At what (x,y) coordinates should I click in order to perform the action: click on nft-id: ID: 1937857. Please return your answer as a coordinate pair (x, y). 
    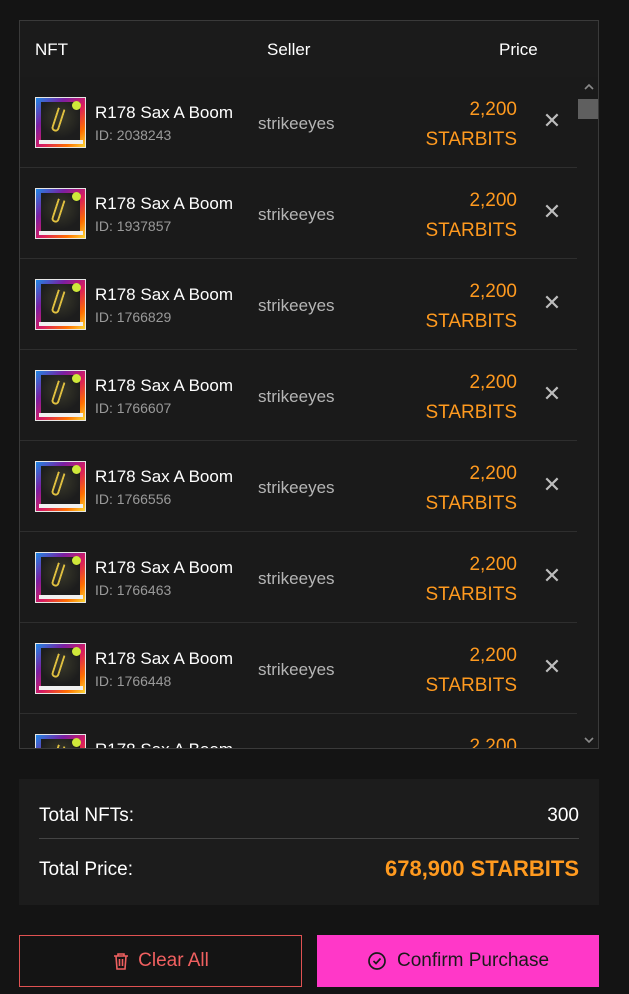
    Looking at the image, I should click on (133, 226).